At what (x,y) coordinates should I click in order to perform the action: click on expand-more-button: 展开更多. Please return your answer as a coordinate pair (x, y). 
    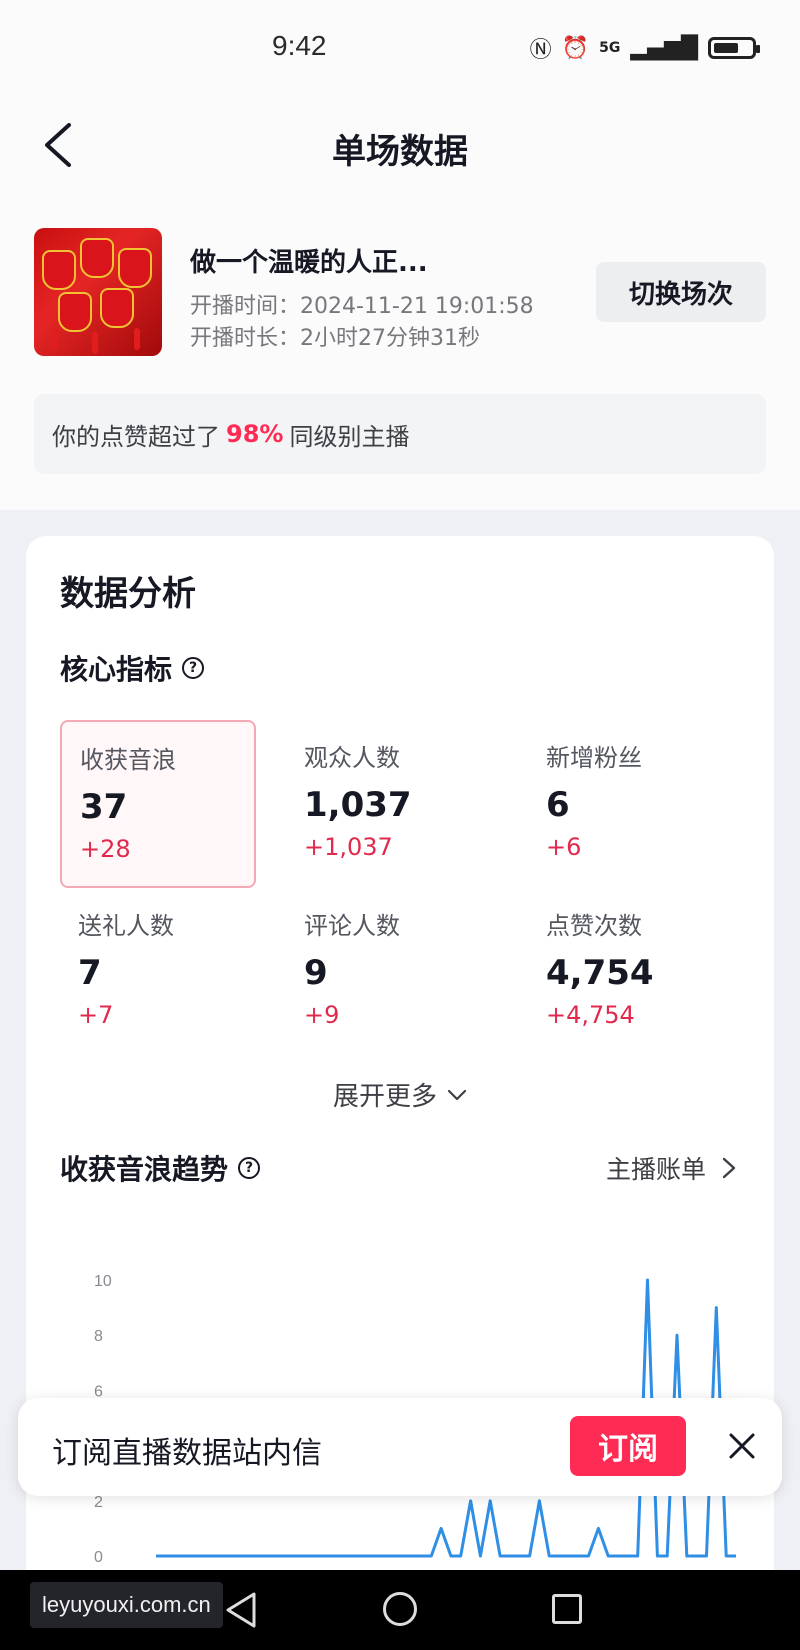
    Looking at the image, I should click on (400, 1094).